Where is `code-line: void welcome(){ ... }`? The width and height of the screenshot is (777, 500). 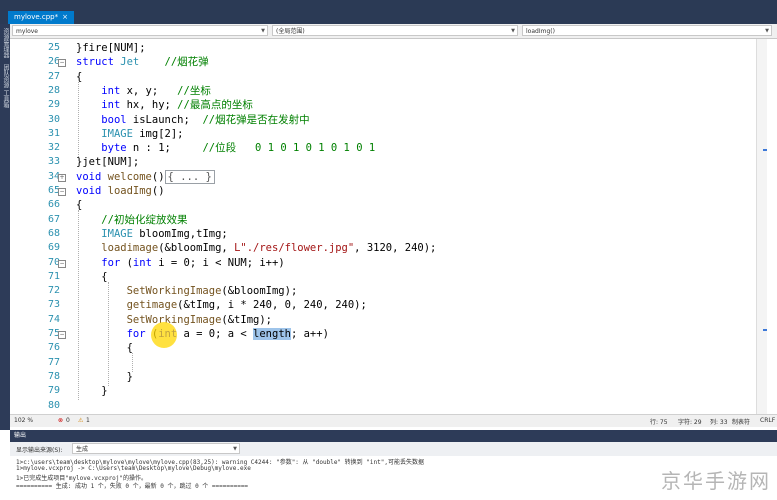
code-line: void welcome(){ ... } is located at coordinates (145, 176).